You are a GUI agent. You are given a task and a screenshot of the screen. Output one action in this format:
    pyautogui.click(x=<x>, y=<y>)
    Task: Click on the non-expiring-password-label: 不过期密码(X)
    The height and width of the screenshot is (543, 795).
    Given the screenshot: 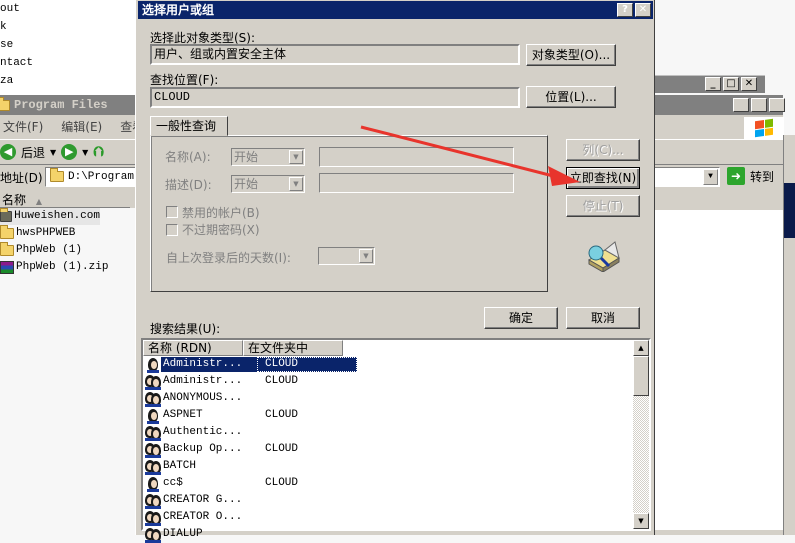 What is the action you would take?
    pyautogui.click(x=221, y=230)
    